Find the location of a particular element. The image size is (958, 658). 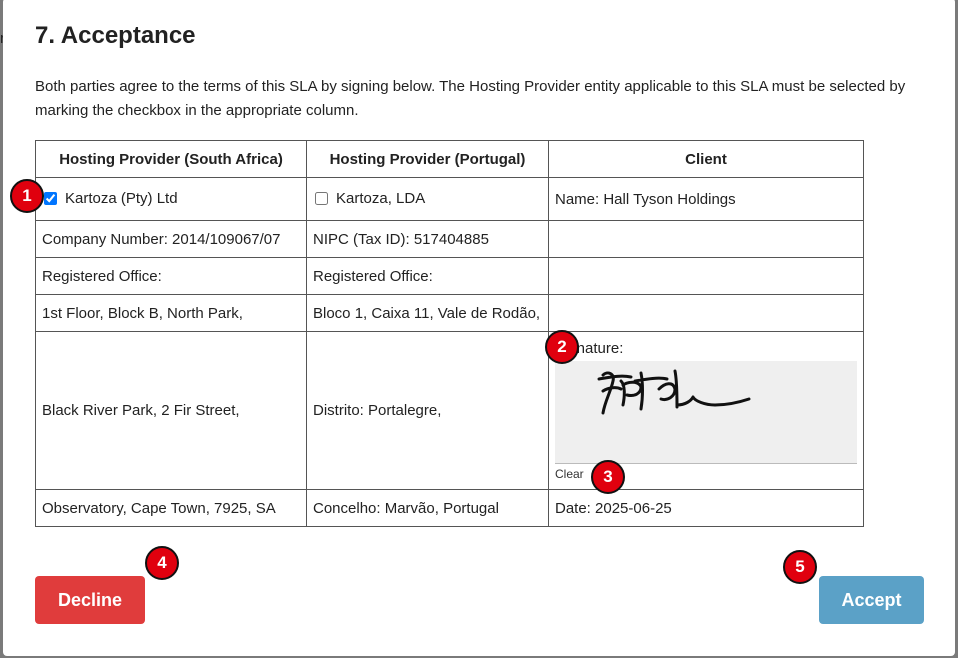

cell-sa-select: Kartoza (Pty) Ltd is located at coordinates (171, 199).